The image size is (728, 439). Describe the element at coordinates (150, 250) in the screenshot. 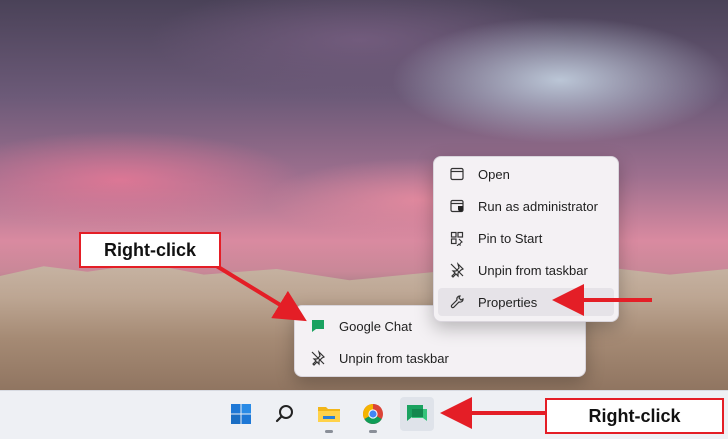

I see `callout-right-click-top: Right-click` at that location.